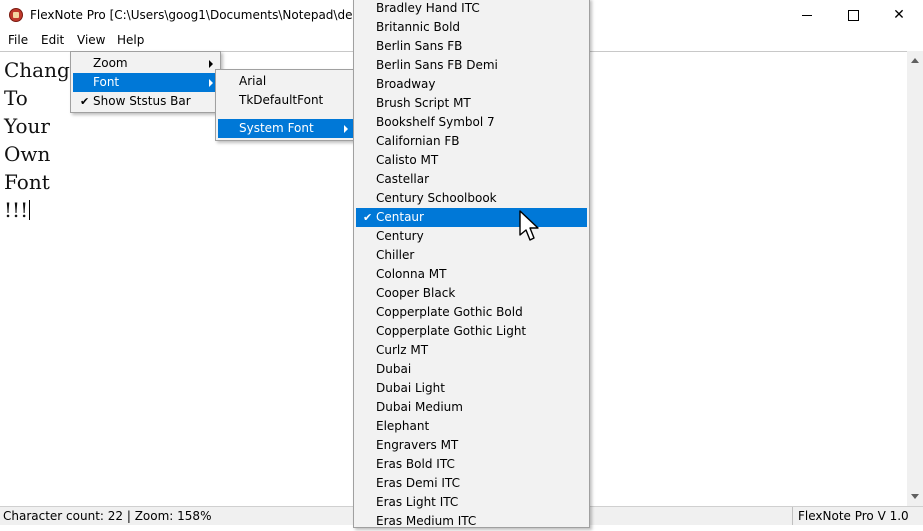 This screenshot has height=531, width=923. I want to click on system-font-item: Eras Bold ITC, so click(471, 464).